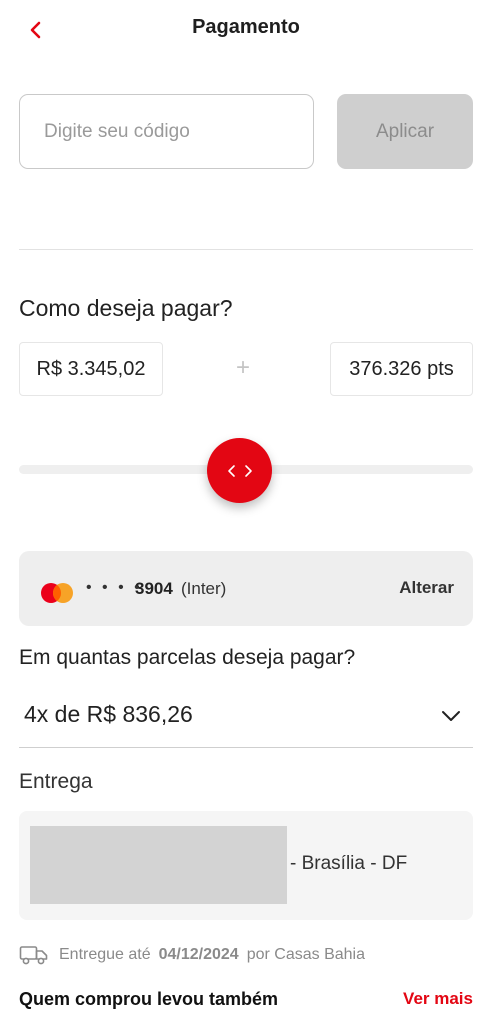 The width and height of the screenshot is (492, 1024). Describe the element at coordinates (108, 714) in the screenshot. I see `installments-value: 4x de R$ 836,26` at that location.